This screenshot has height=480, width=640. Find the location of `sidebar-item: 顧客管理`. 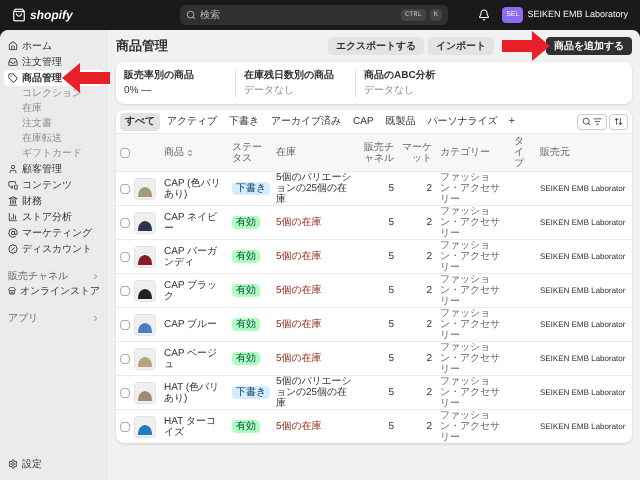

sidebar-item: 顧客管理 is located at coordinates (54, 169).